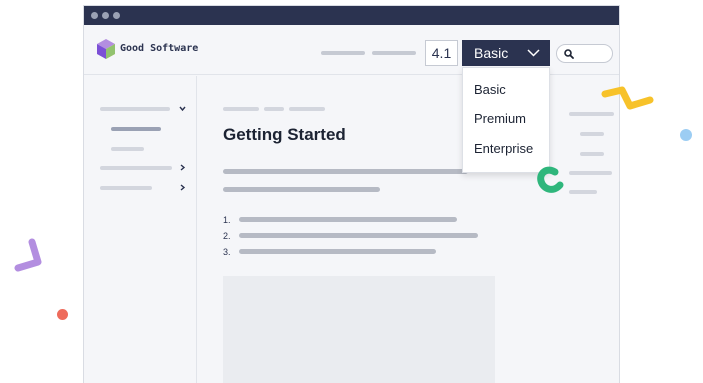 The width and height of the screenshot is (703, 383). Describe the element at coordinates (490, 89) in the screenshot. I see `edition-option-basic: Basic` at that location.